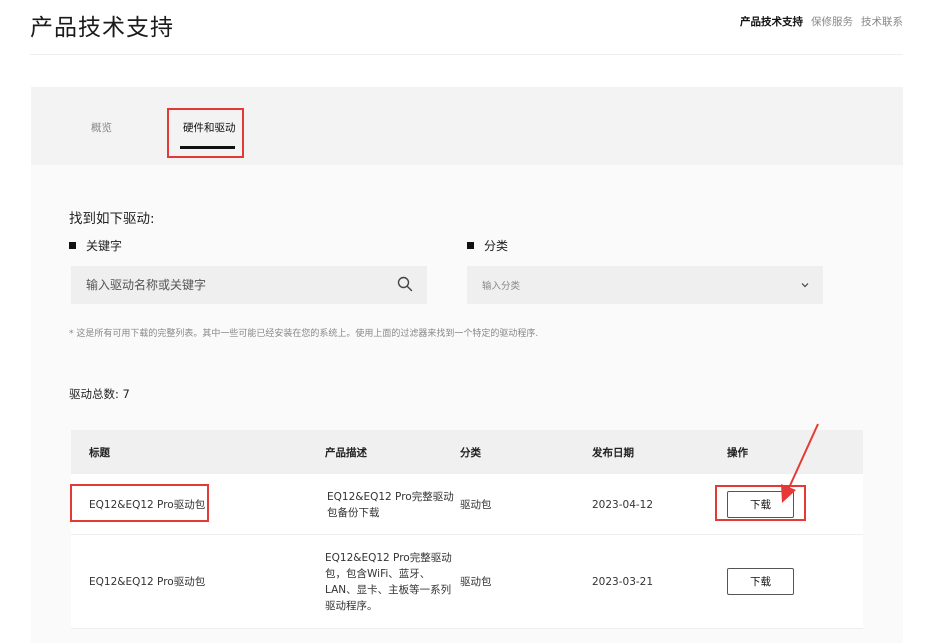 This screenshot has height=643, width=931. Describe the element at coordinates (623, 505) in the screenshot. I see `driver-release-date: 2023-04-12` at that location.